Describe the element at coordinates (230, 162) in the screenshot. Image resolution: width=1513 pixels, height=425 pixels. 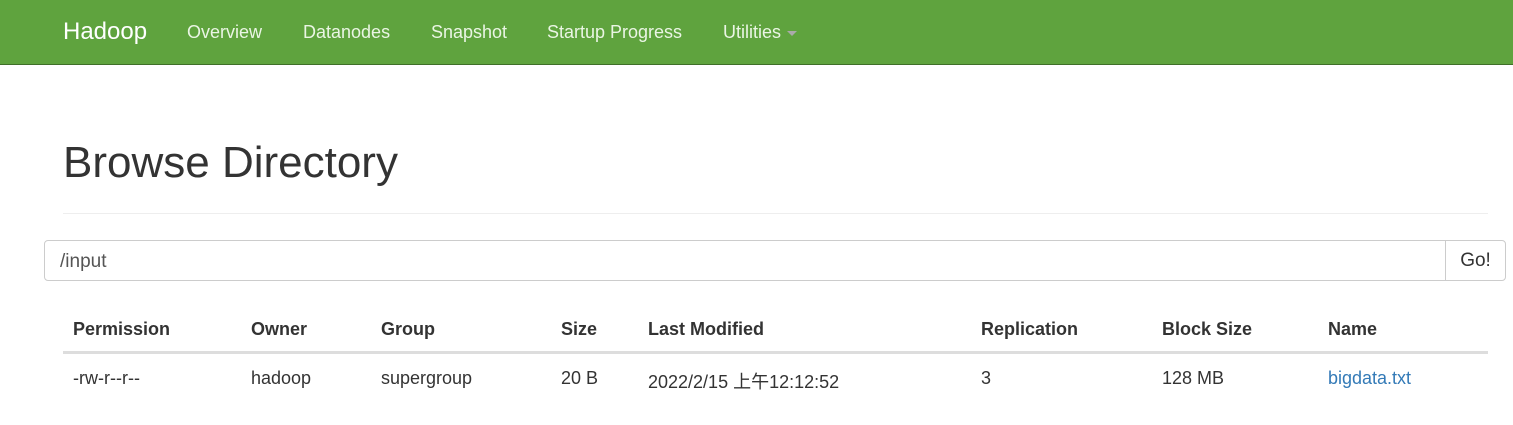
I see `page-title: Browse Directory` at that location.